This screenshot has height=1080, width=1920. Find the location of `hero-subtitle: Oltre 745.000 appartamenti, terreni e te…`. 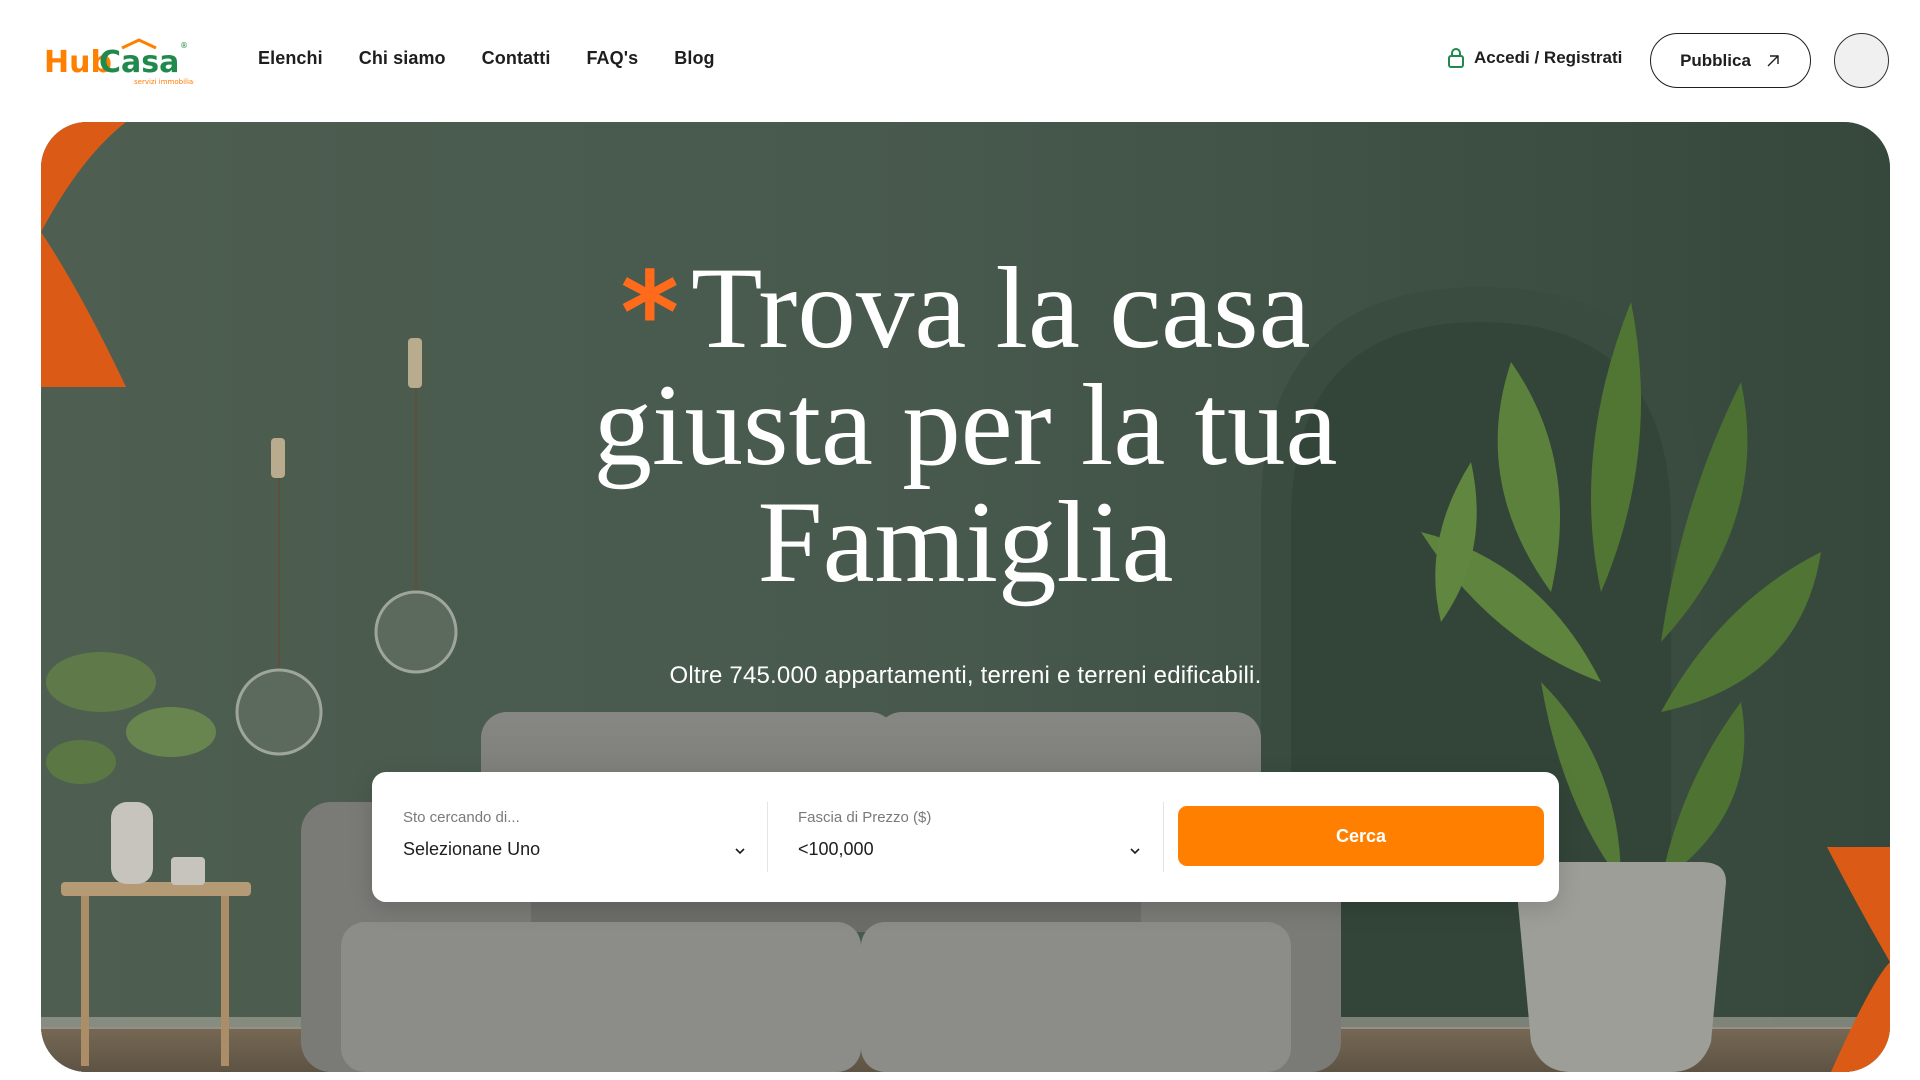

hero-subtitle: Oltre 745.000 appartamenti, terreni e te… is located at coordinates (965, 675).